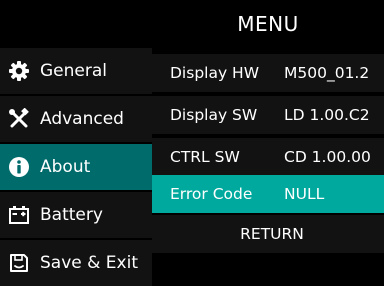  Describe the element at coordinates (214, 115) in the screenshot. I see `row-label: Display SW` at that location.